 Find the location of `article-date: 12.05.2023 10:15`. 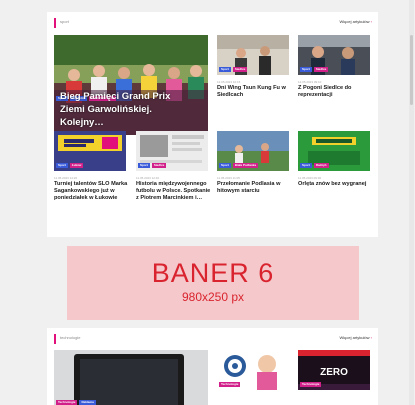

article-date: 12.05.2023 10:15 is located at coordinates (229, 82).